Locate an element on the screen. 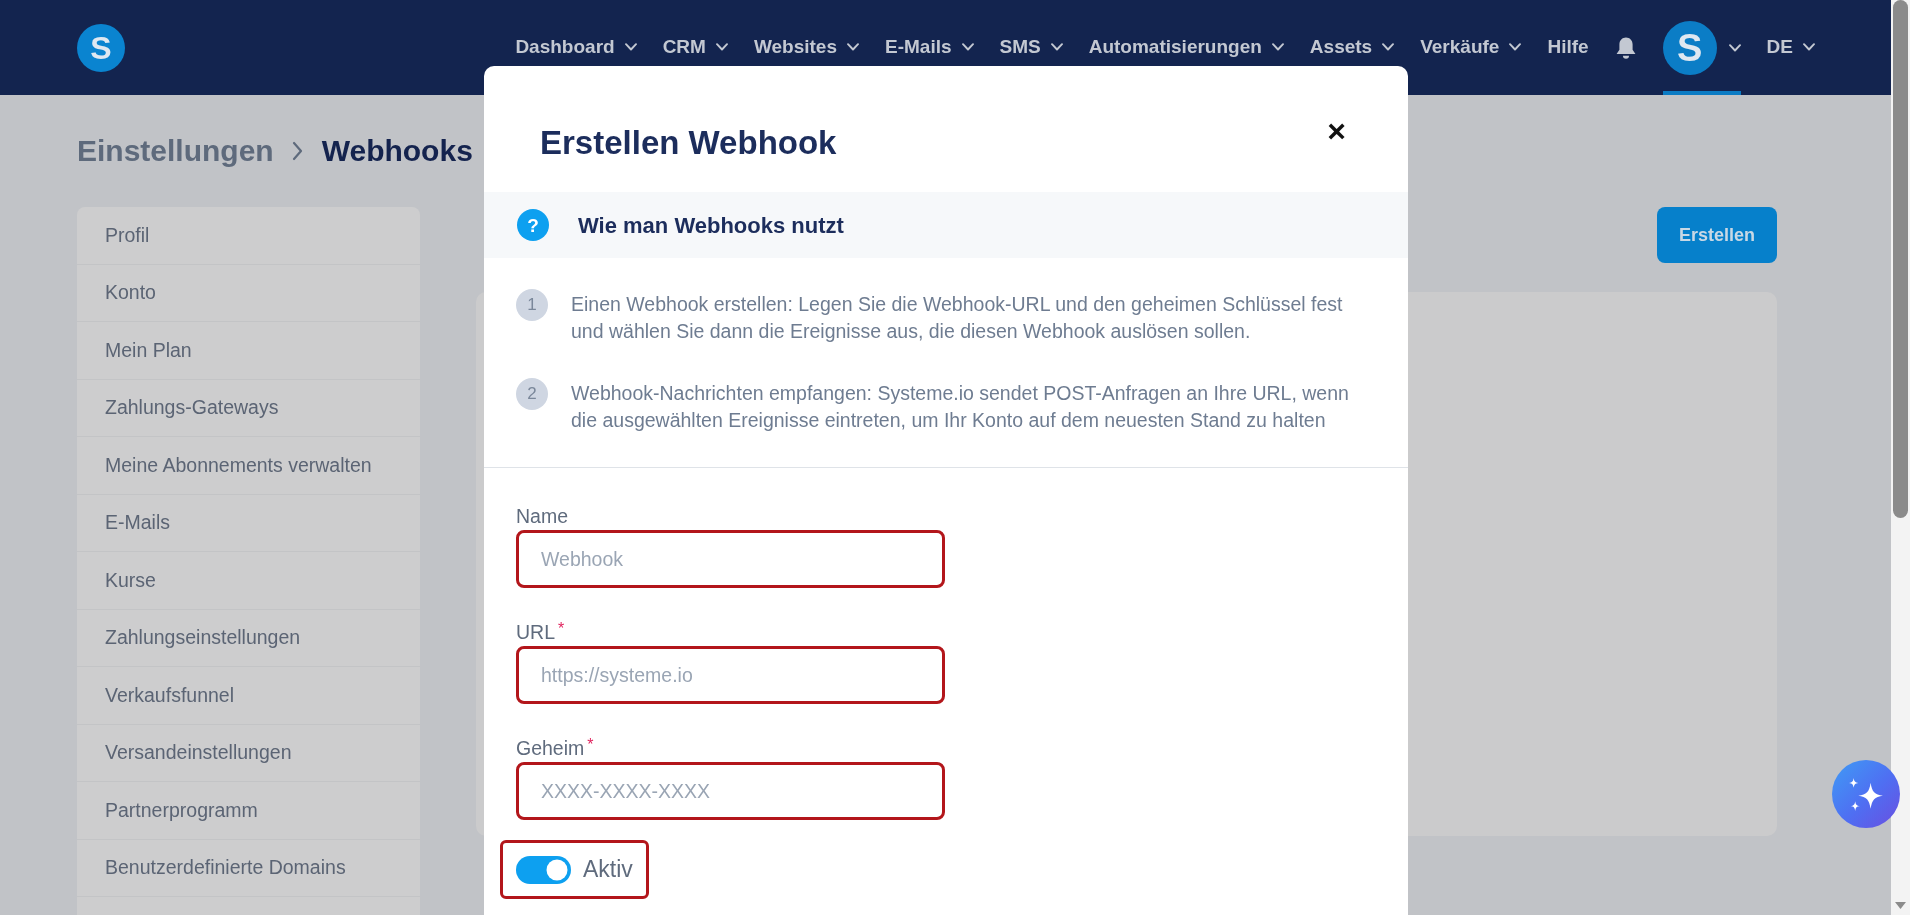 The height and width of the screenshot is (915, 1910). bell-icon is located at coordinates (1625, 47).